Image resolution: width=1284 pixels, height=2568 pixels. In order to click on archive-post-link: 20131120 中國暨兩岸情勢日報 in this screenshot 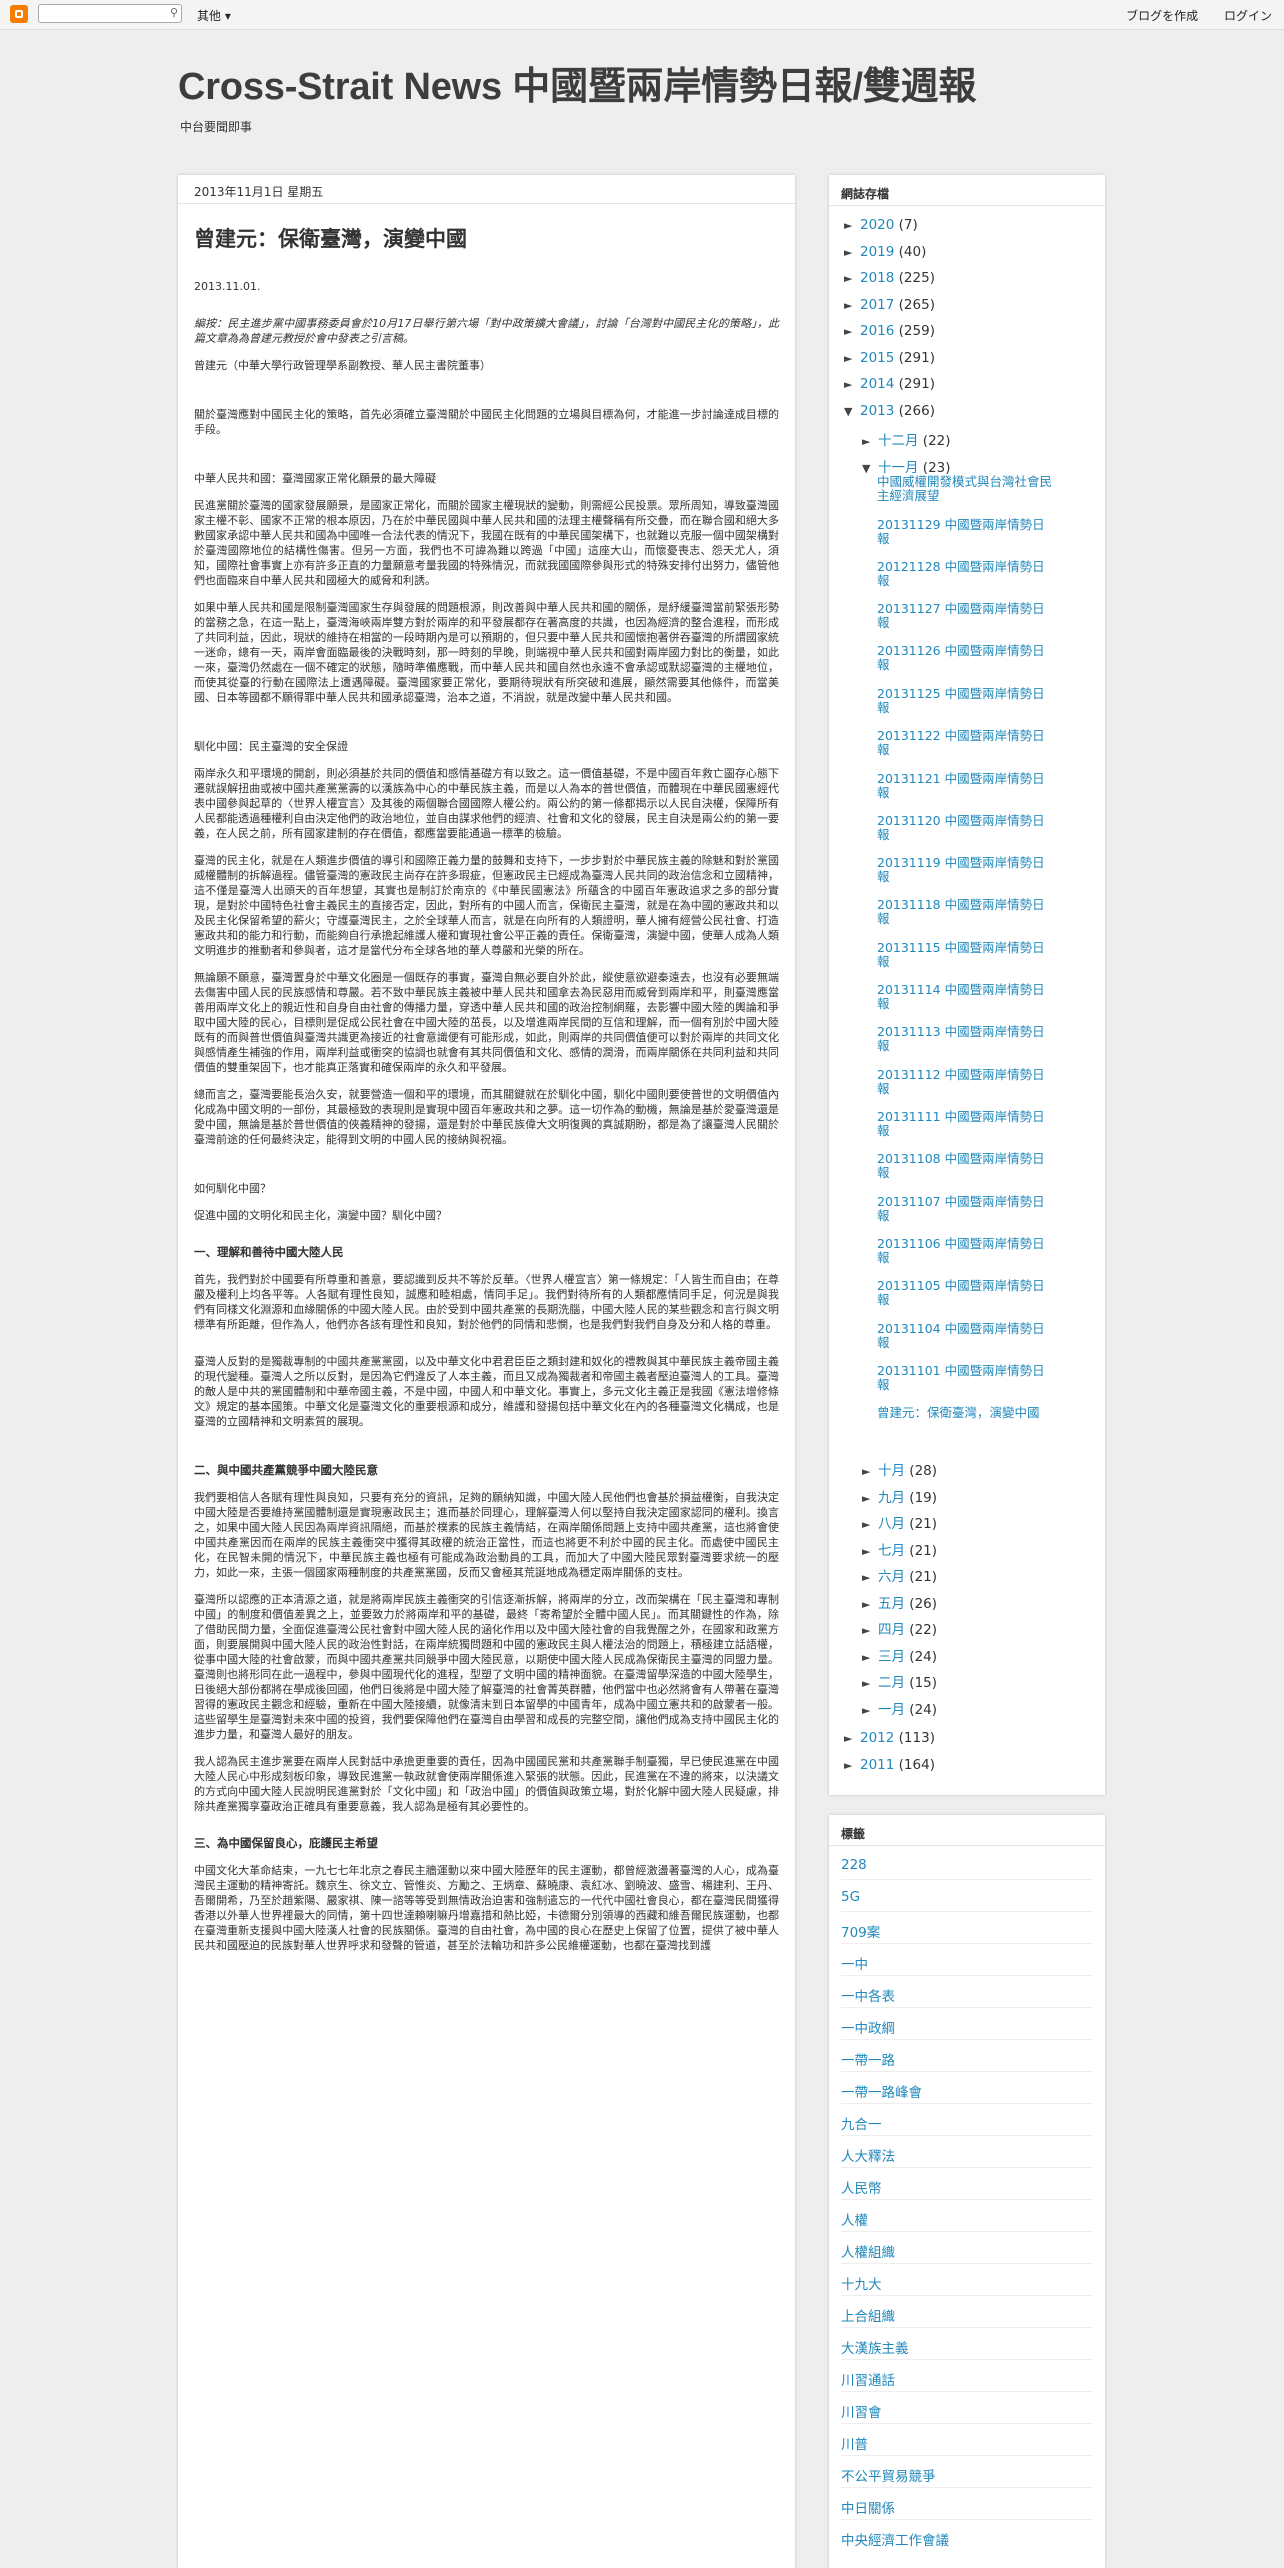, I will do `click(967, 828)`.